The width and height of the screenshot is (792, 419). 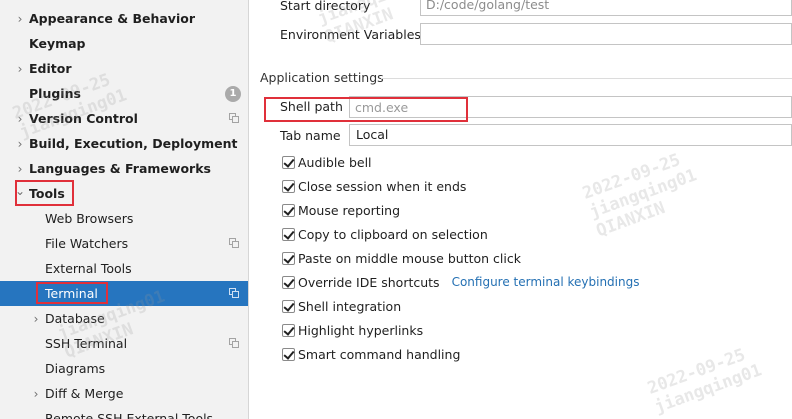 I want to click on sidebar-item-external-tools: External Tools, so click(x=124, y=268).